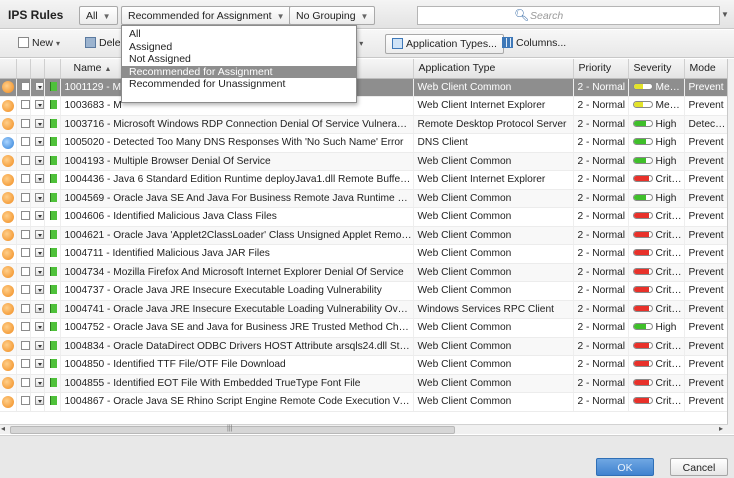  Describe the element at coordinates (98, 15) in the screenshot. I see `filter-all-dropdown: All ▼` at that location.